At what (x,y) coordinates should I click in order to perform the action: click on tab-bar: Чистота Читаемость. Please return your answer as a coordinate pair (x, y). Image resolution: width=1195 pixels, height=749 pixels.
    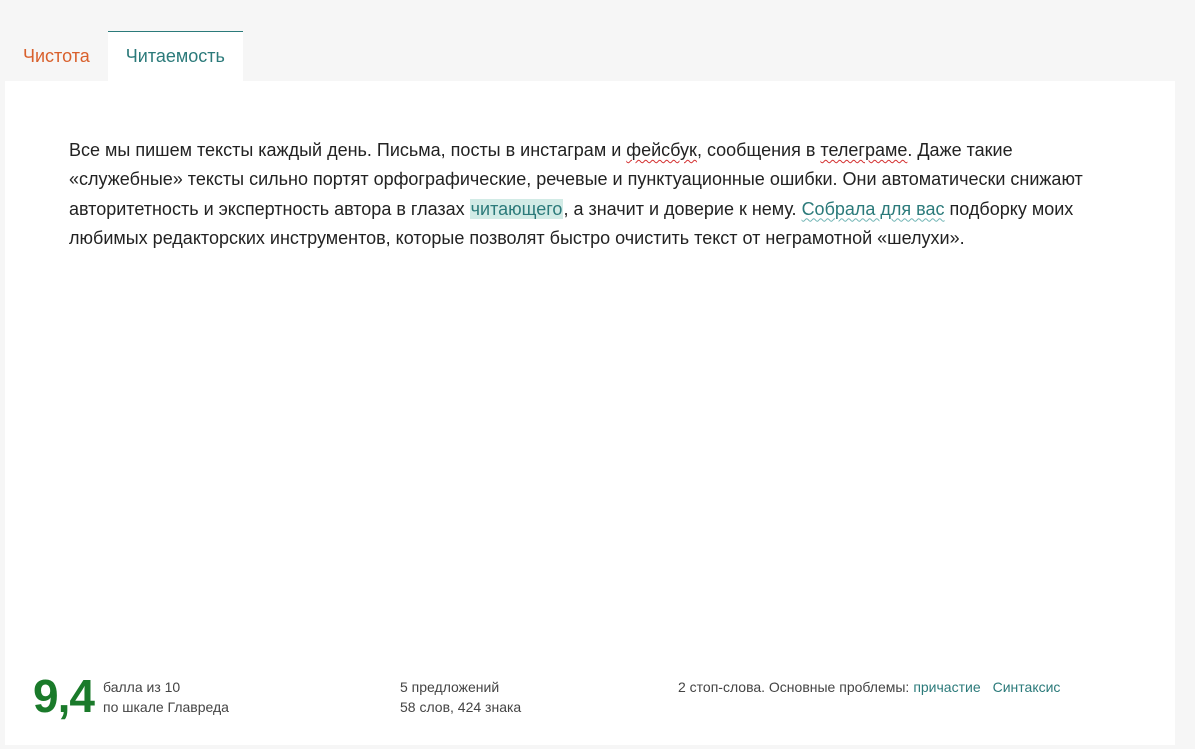
    Looking at the image, I should click on (124, 56).